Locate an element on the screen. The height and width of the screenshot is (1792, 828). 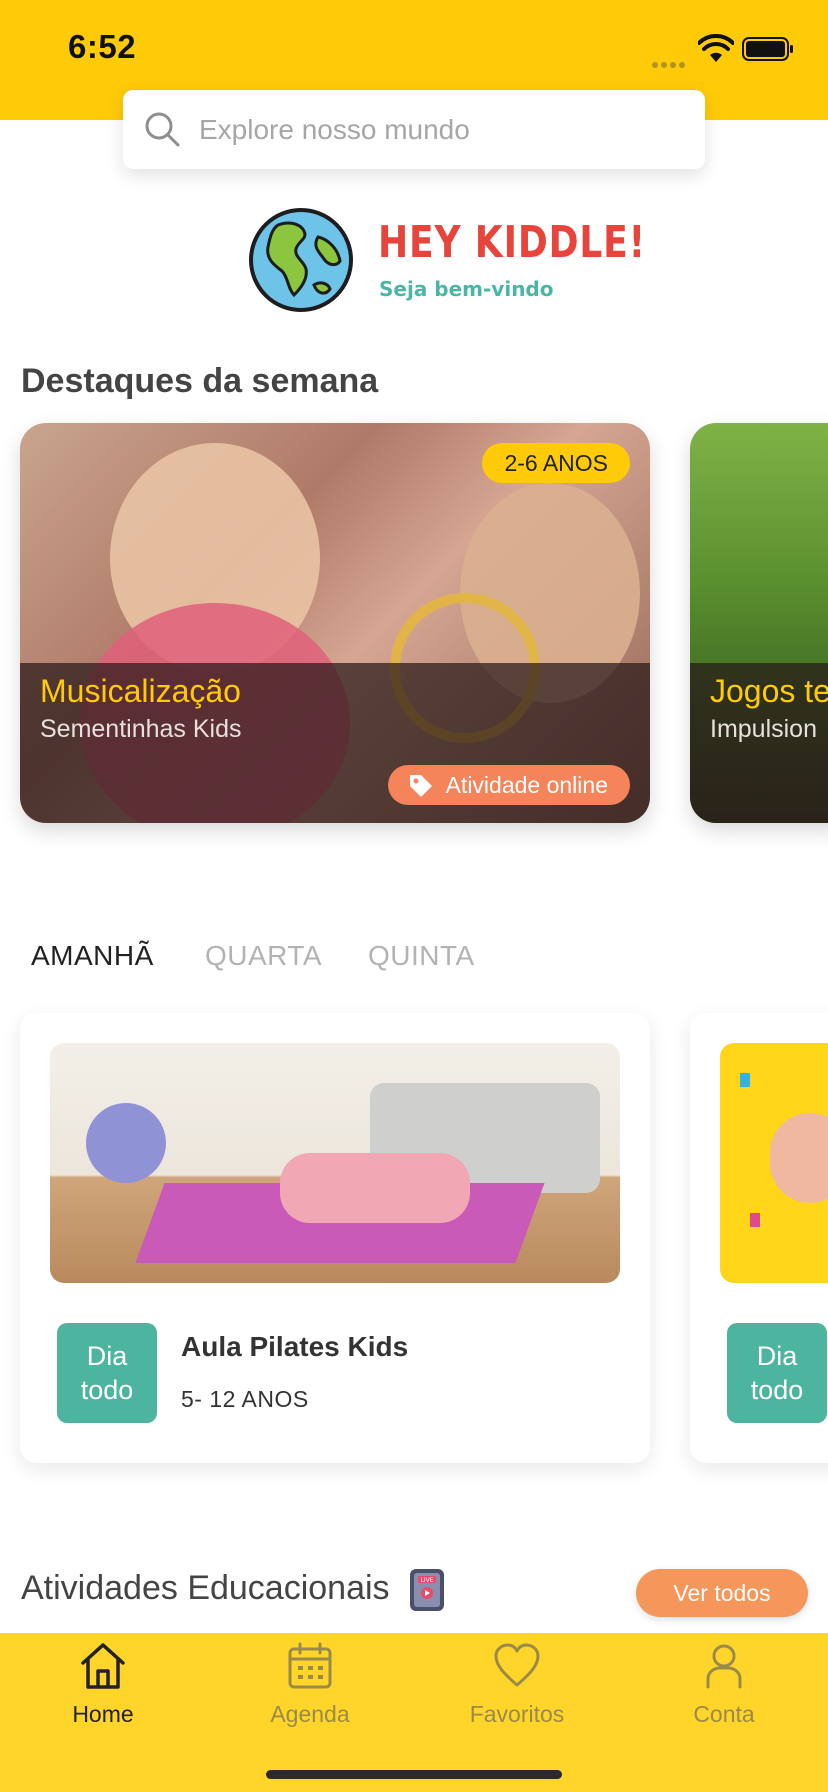
online-activity-tag: Atividade online is located at coordinates (508, 785).